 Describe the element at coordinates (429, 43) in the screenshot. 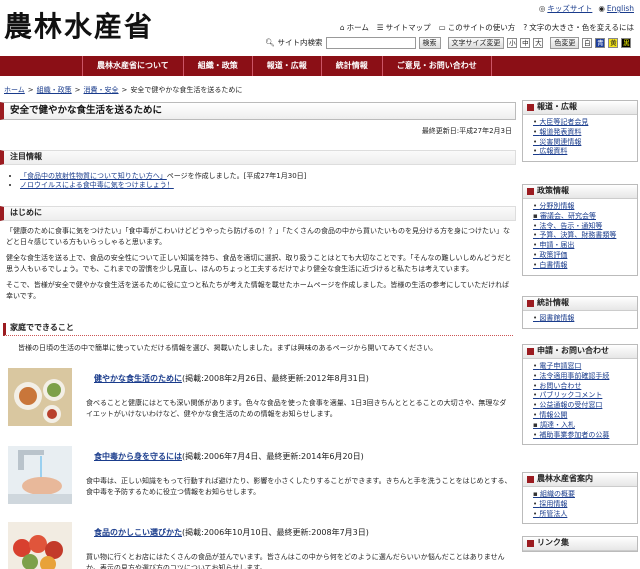

I see `search-button: 検索` at that location.